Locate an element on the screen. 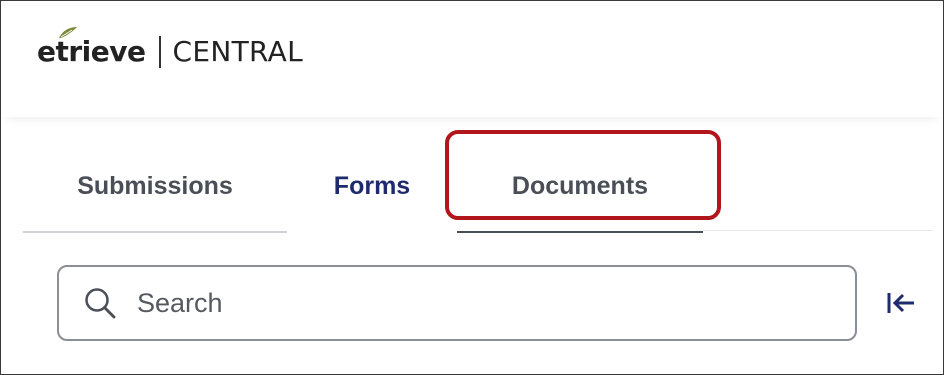 Image resolution: width=944 pixels, height=375 pixels. logo-text: etrieve is located at coordinates (91, 51).